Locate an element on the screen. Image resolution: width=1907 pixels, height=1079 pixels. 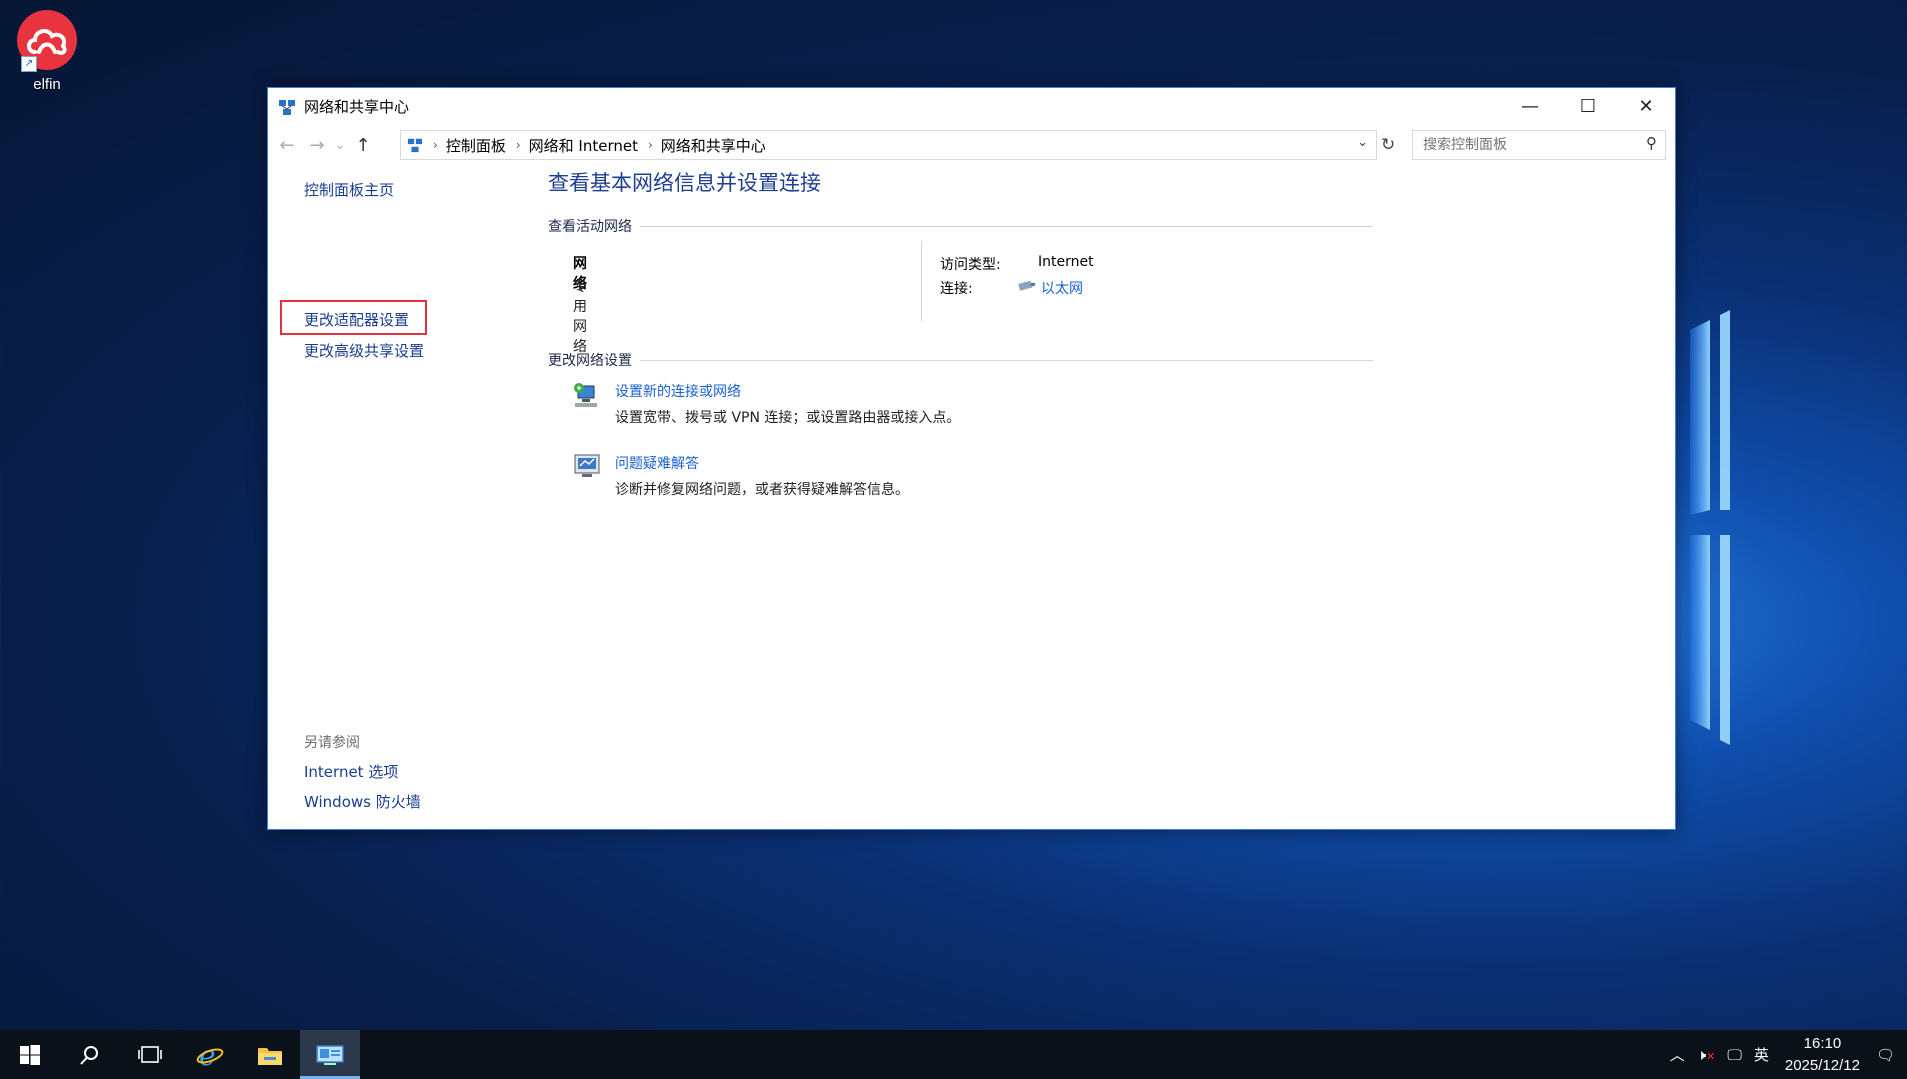
control-panel-taskbar-button is located at coordinates (330, 1054).